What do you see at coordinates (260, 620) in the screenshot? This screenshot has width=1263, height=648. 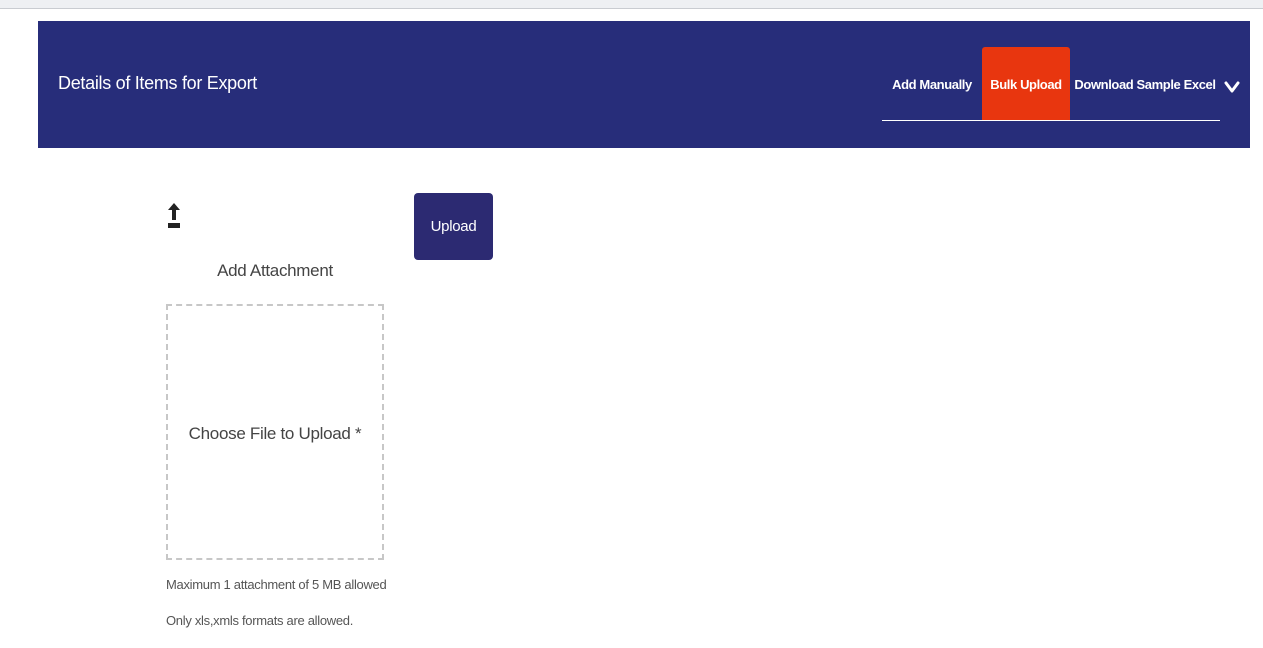 I see `file-format-note: Only xls,xmls formats are allowed.` at bounding box center [260, 620].